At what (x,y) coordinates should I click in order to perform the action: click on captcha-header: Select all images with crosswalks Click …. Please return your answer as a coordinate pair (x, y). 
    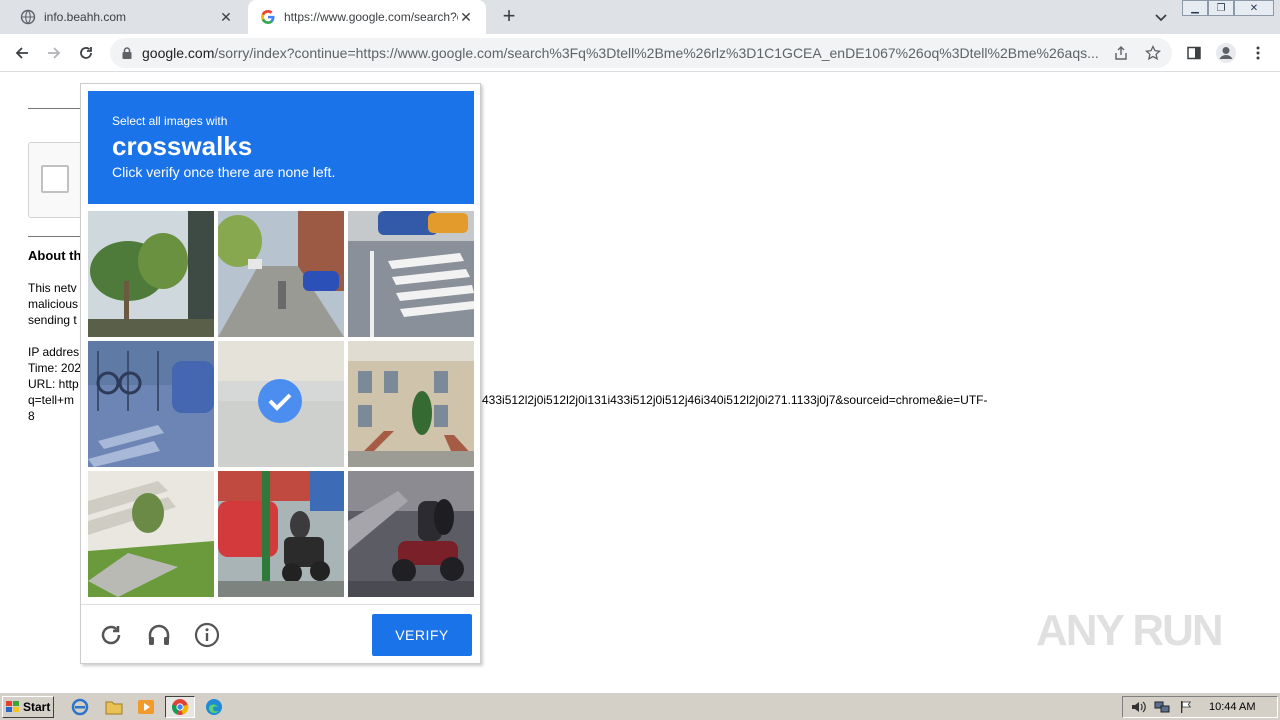
    Looking at the image, I should click on (281, 147).